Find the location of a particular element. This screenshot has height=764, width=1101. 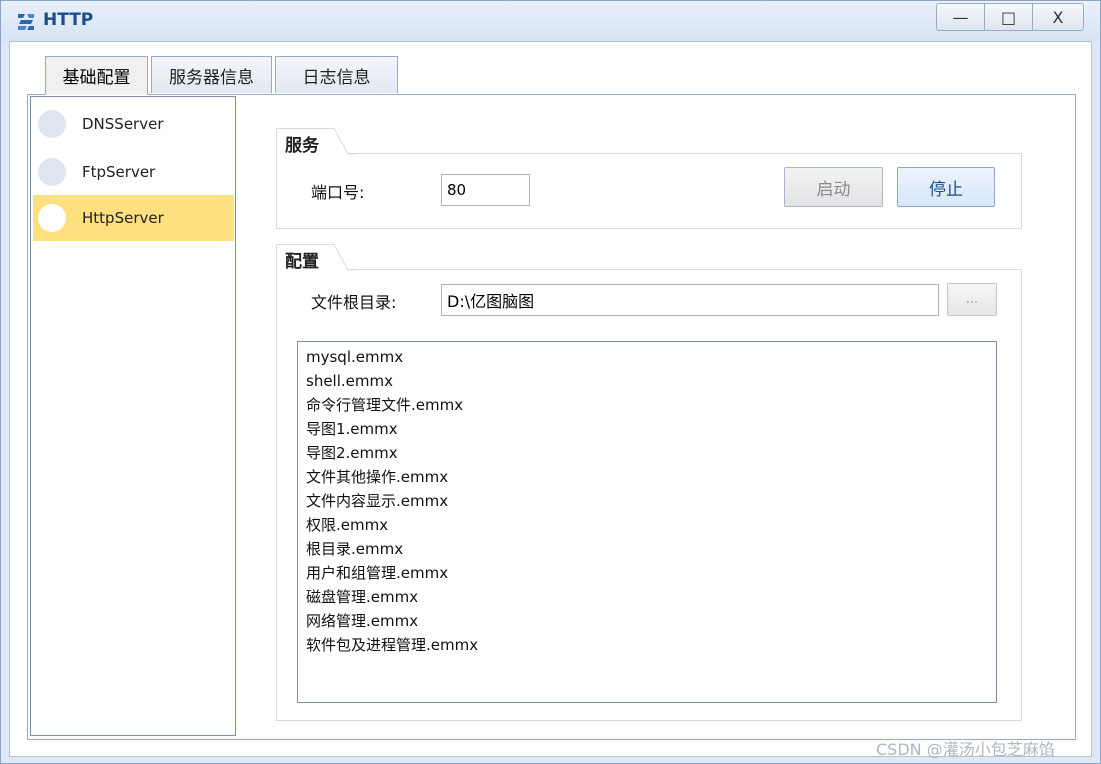

start-button: 启动 is located at coordinates (833, 187).